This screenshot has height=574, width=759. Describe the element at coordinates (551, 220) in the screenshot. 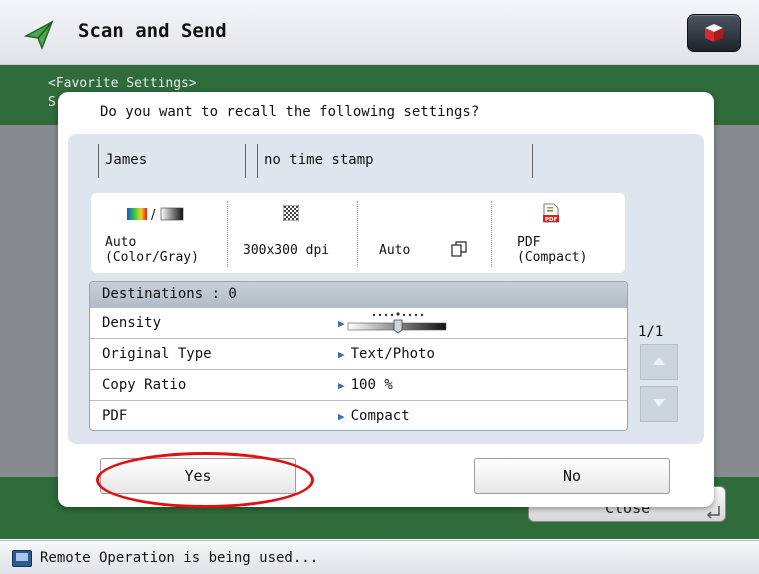

I see `svg-text: PDF` at that location.